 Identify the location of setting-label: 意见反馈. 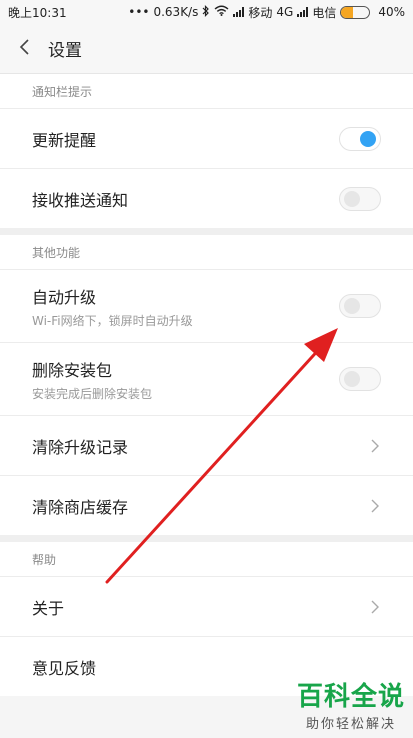
(64, 668).